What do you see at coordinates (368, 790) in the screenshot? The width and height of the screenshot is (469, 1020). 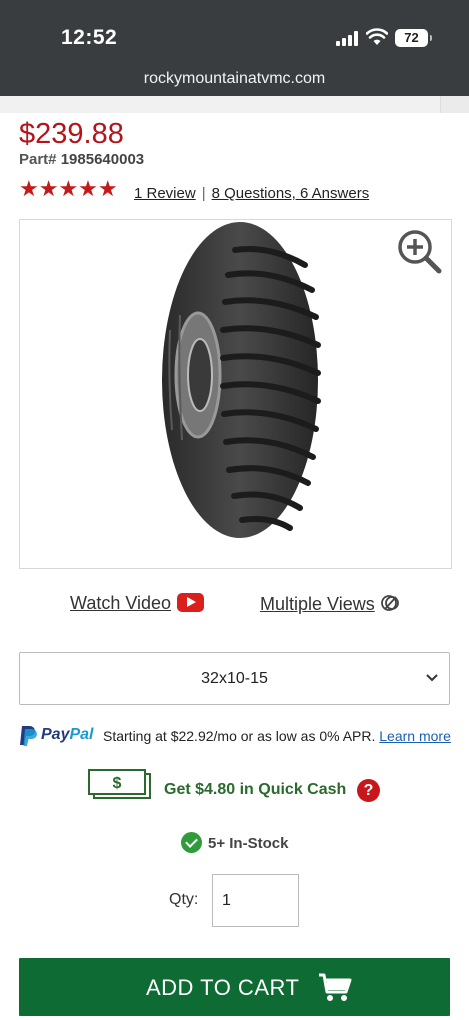 I see `help-icon: ?` at bounding box center [368, 790].